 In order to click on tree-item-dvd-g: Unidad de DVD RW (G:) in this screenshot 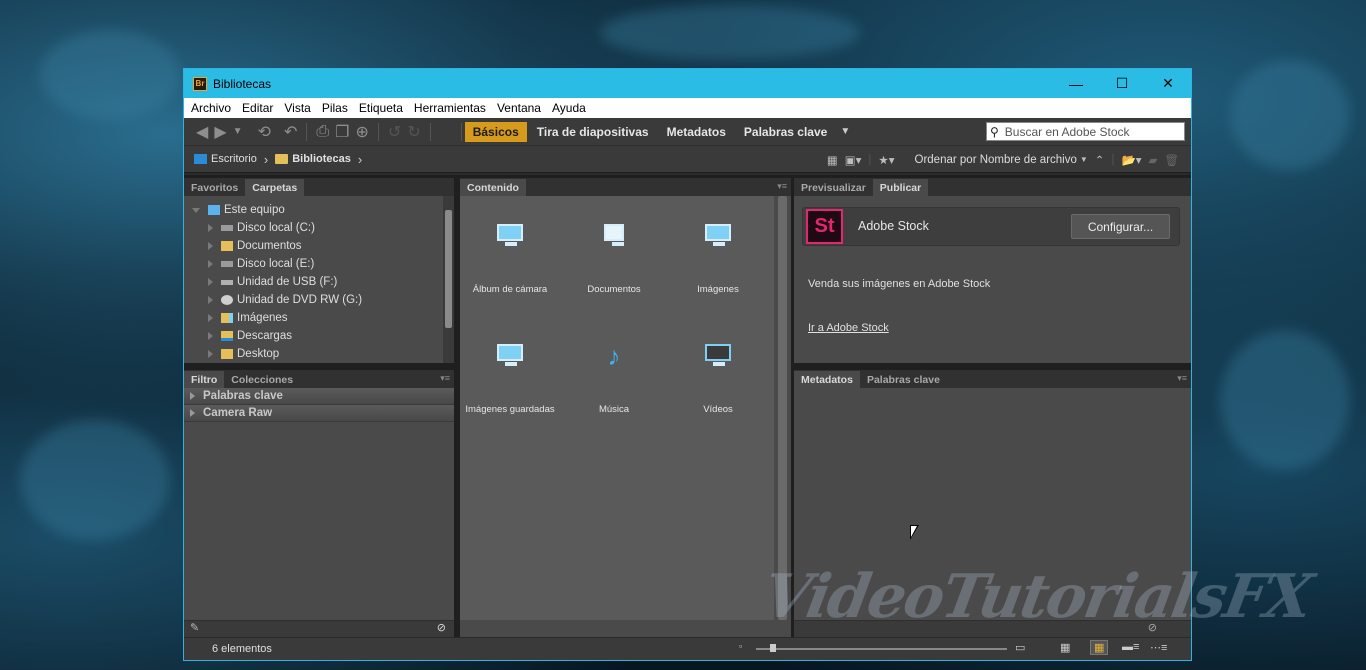, I will do `click(323, 300)`.